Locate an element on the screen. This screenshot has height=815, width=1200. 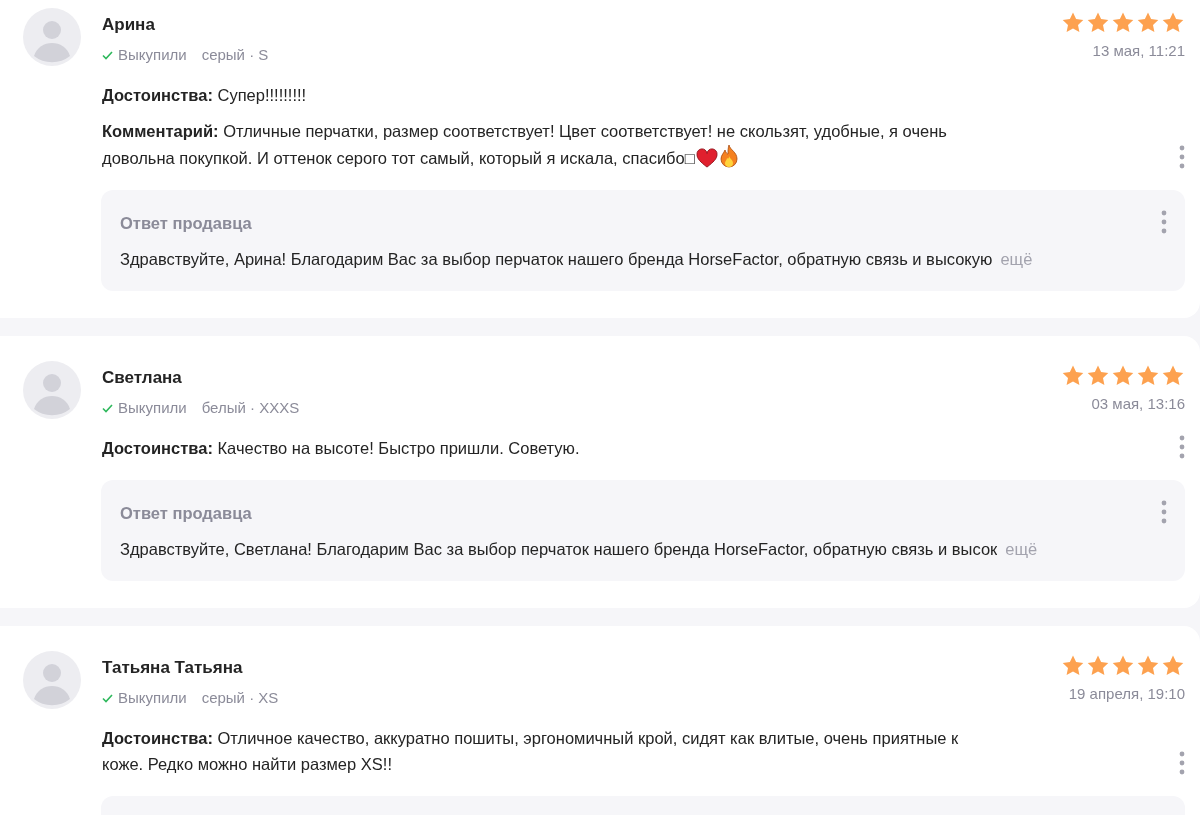
product-variant: серый · S is located at coordinates (235, 55).